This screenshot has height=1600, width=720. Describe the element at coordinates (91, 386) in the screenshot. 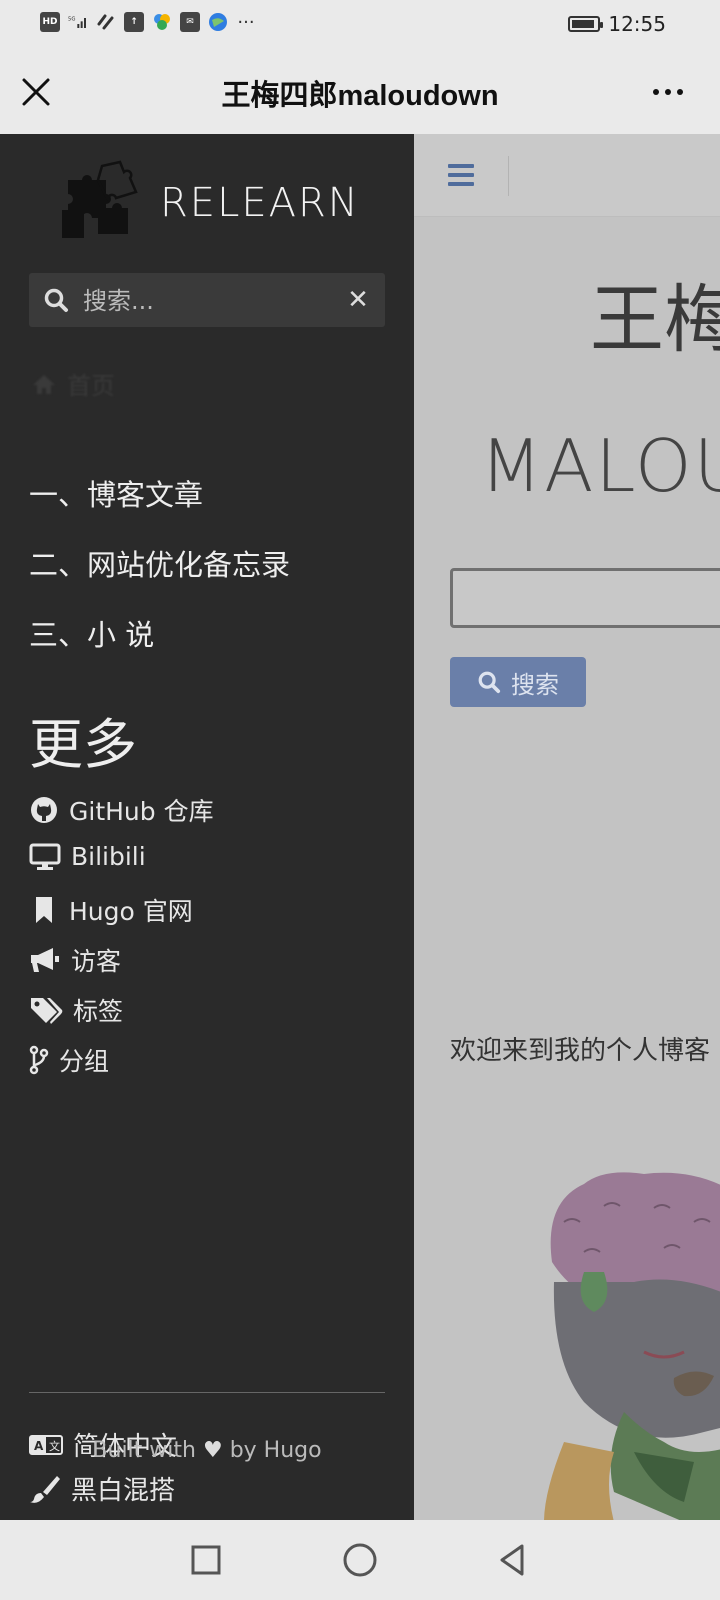

I see `sidebar-item-label: 首页` at that location.